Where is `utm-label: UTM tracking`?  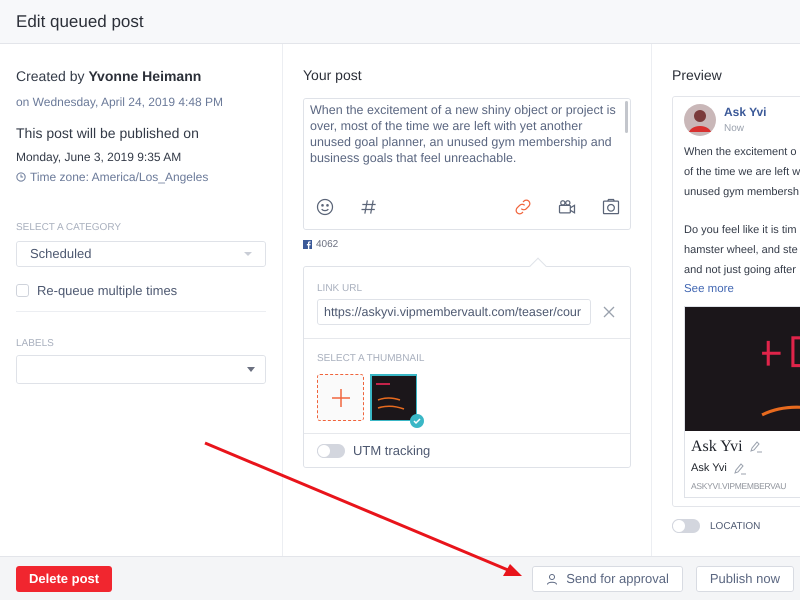
utm-label: UTM tracking is located at coordinates (391, 451).